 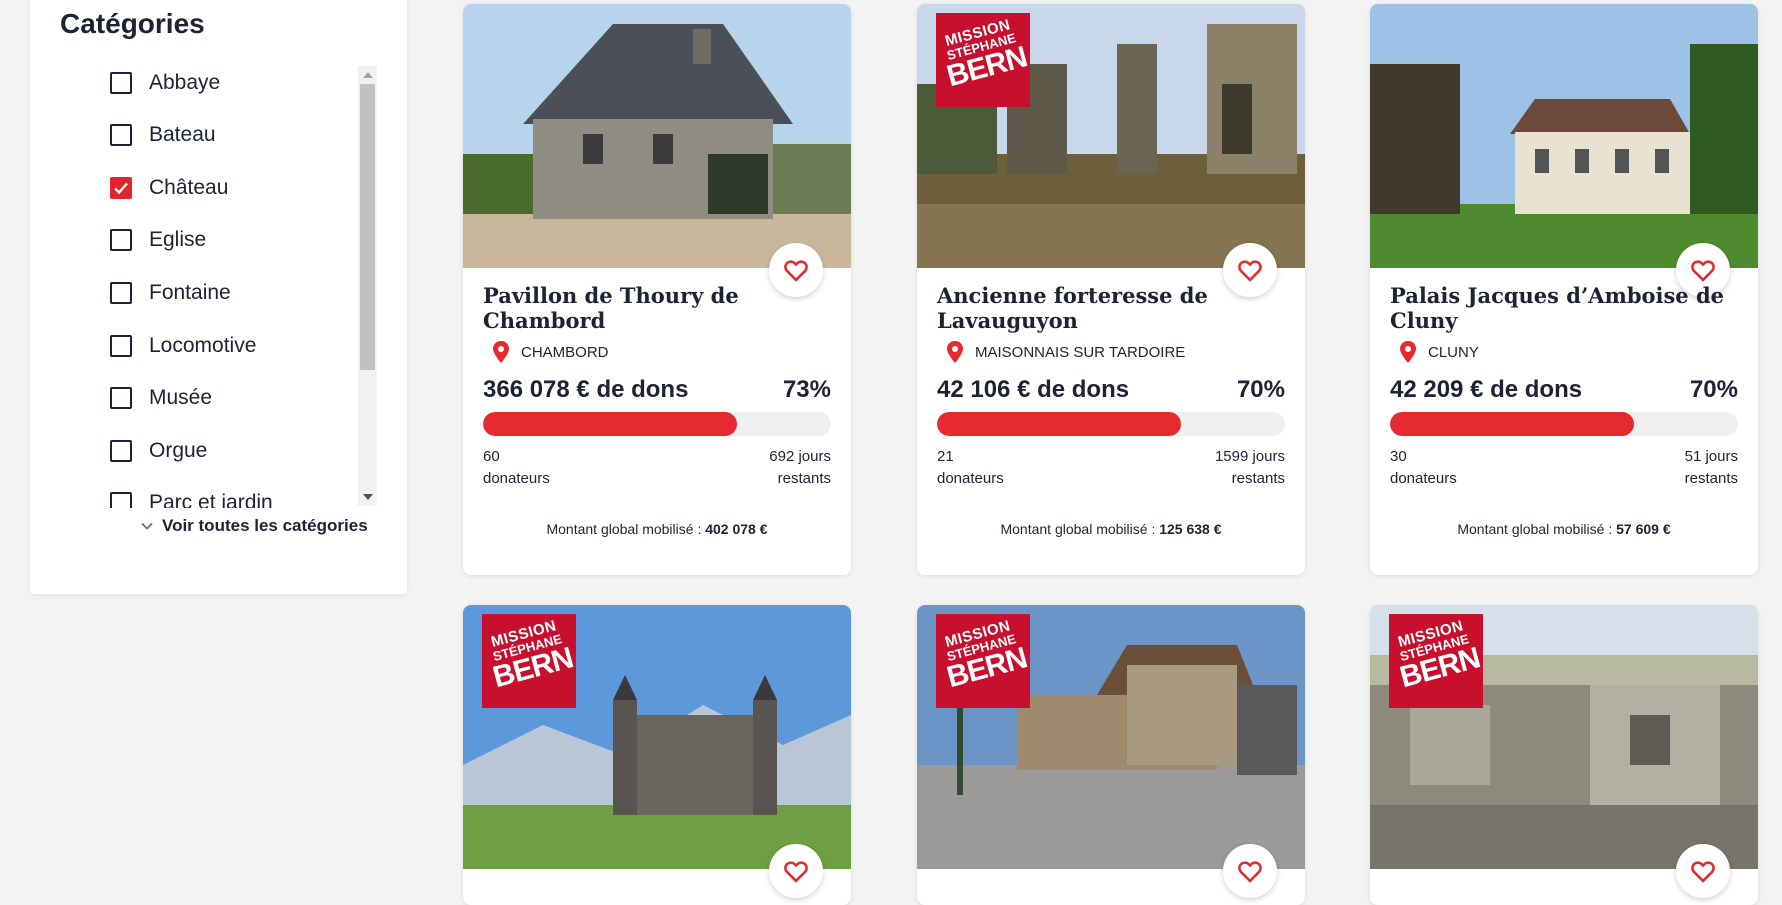 I want to click on scrollbar-thumb, so click(x=367, y=227).